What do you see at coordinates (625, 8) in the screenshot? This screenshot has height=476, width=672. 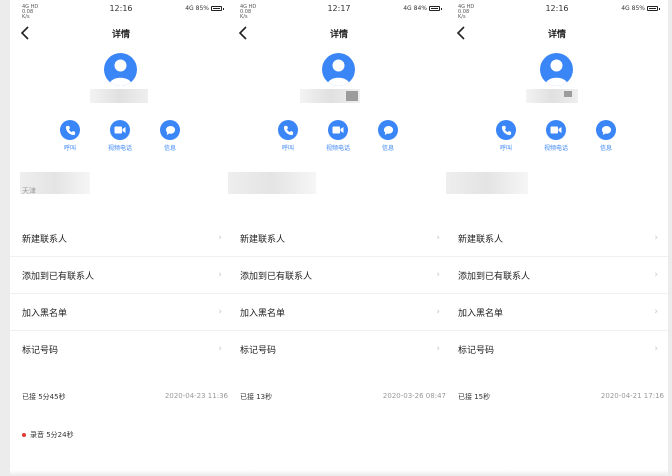 I see `signal-label: 4G` at bounding box center [625, 8].